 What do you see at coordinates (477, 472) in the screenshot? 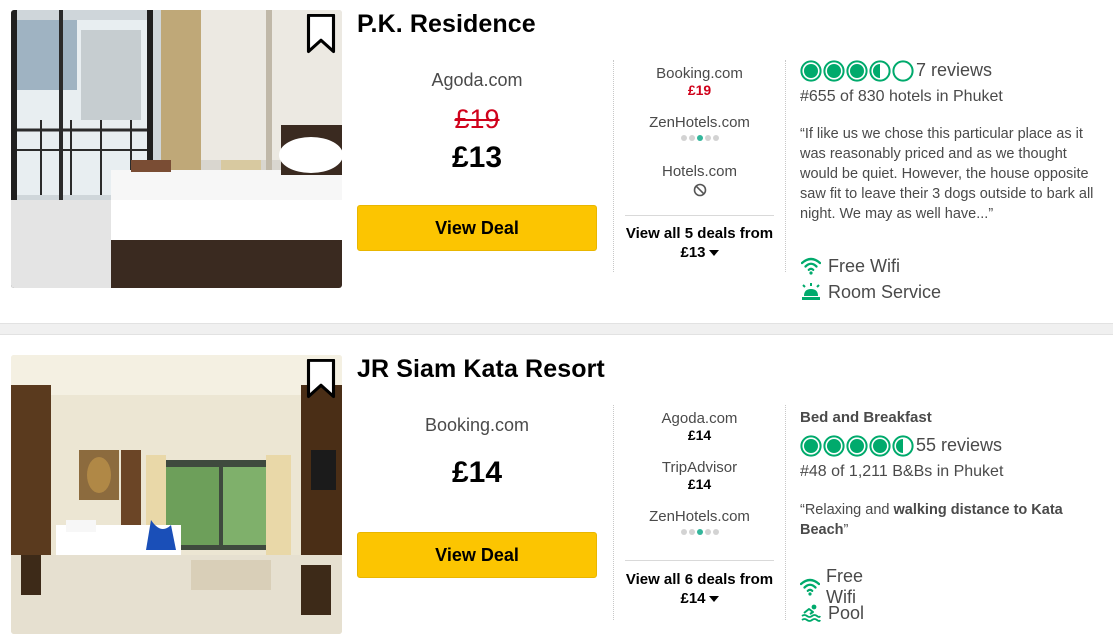
I see `deal-price: £14` at bounding box center [477, 472].